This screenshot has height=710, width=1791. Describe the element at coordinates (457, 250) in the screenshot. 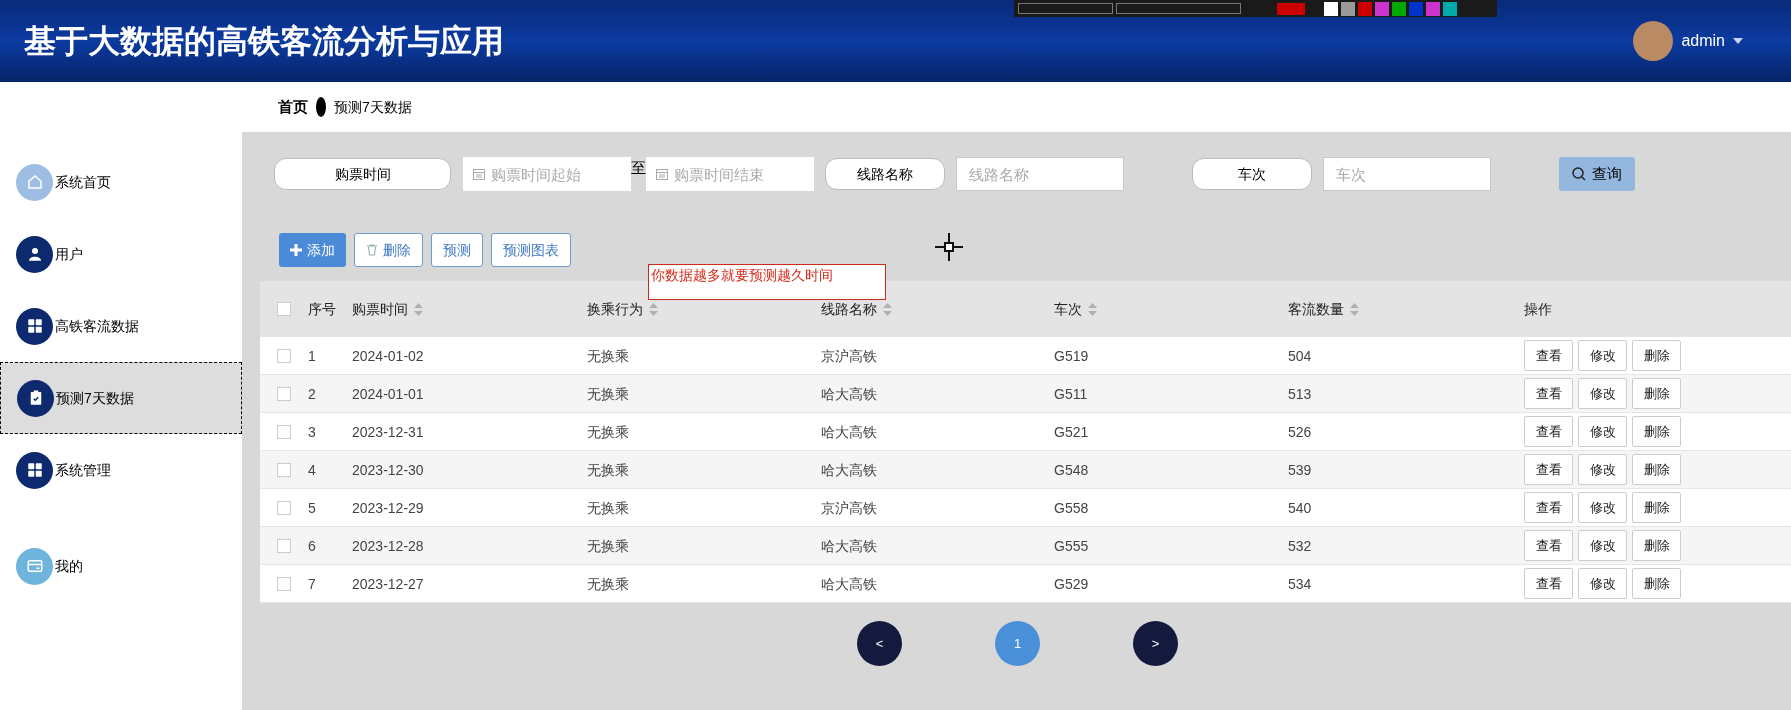

I see `action-button: 预测` at that location.